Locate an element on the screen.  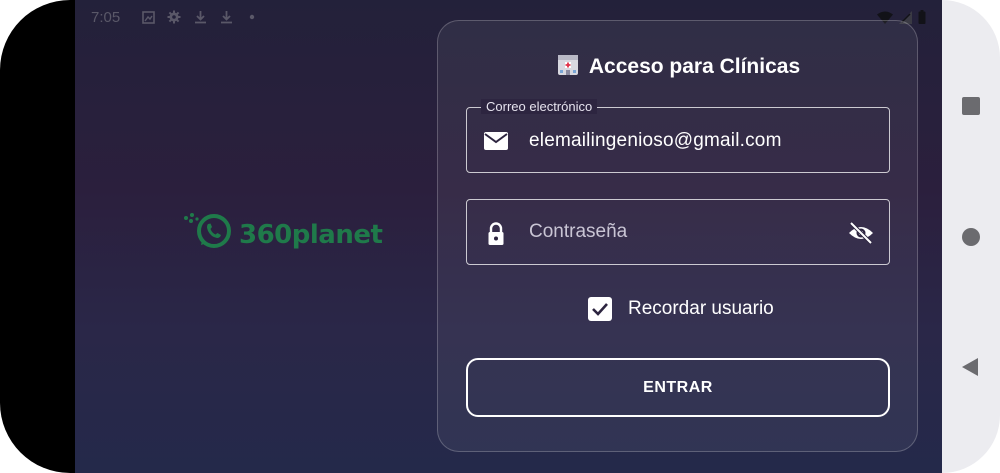
status-time: 7:05 is located at coordinates (106, 17).